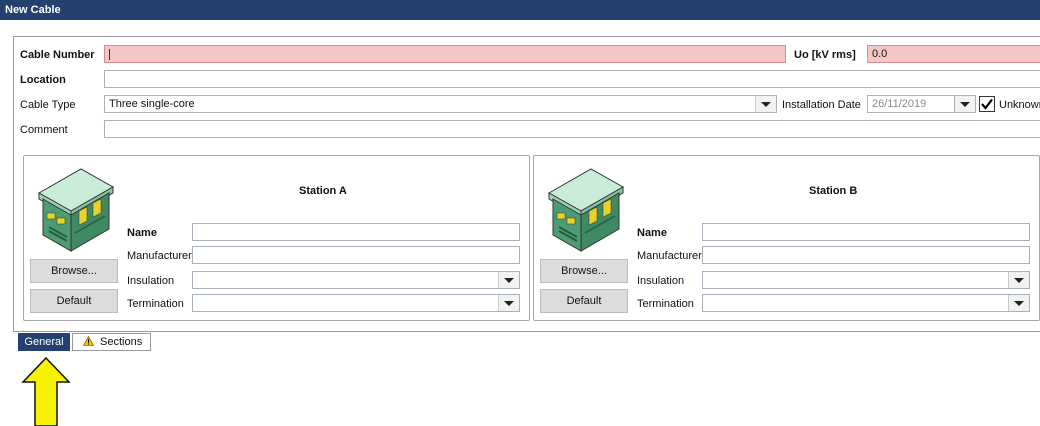 The height and width of the screenshot is (426, 1040). What do you see at coordinates (866, 232) in the screenshot?
I see `station-b-name-input` at bounding box center [866, 232].